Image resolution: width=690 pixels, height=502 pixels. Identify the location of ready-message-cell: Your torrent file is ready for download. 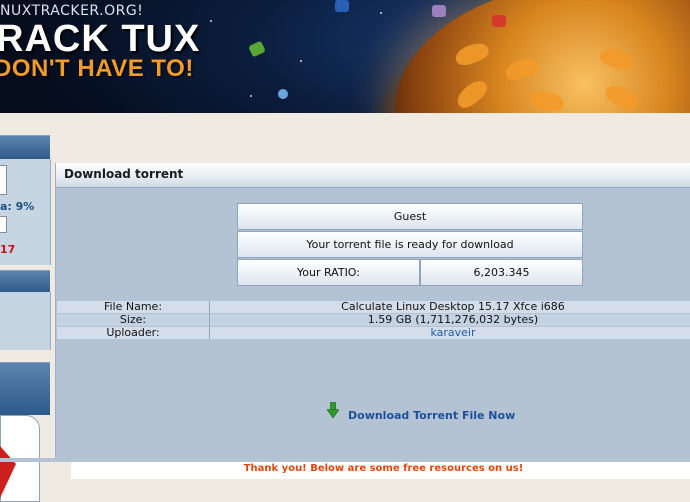
(410, 244).